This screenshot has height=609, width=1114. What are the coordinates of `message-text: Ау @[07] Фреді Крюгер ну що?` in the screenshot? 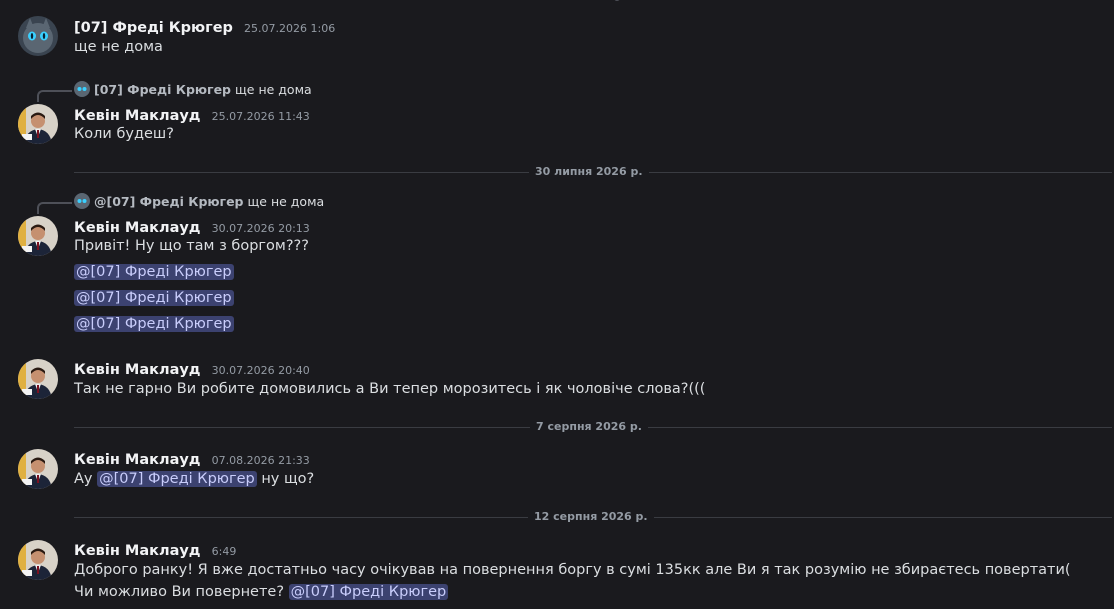 It's located at (194, 479).